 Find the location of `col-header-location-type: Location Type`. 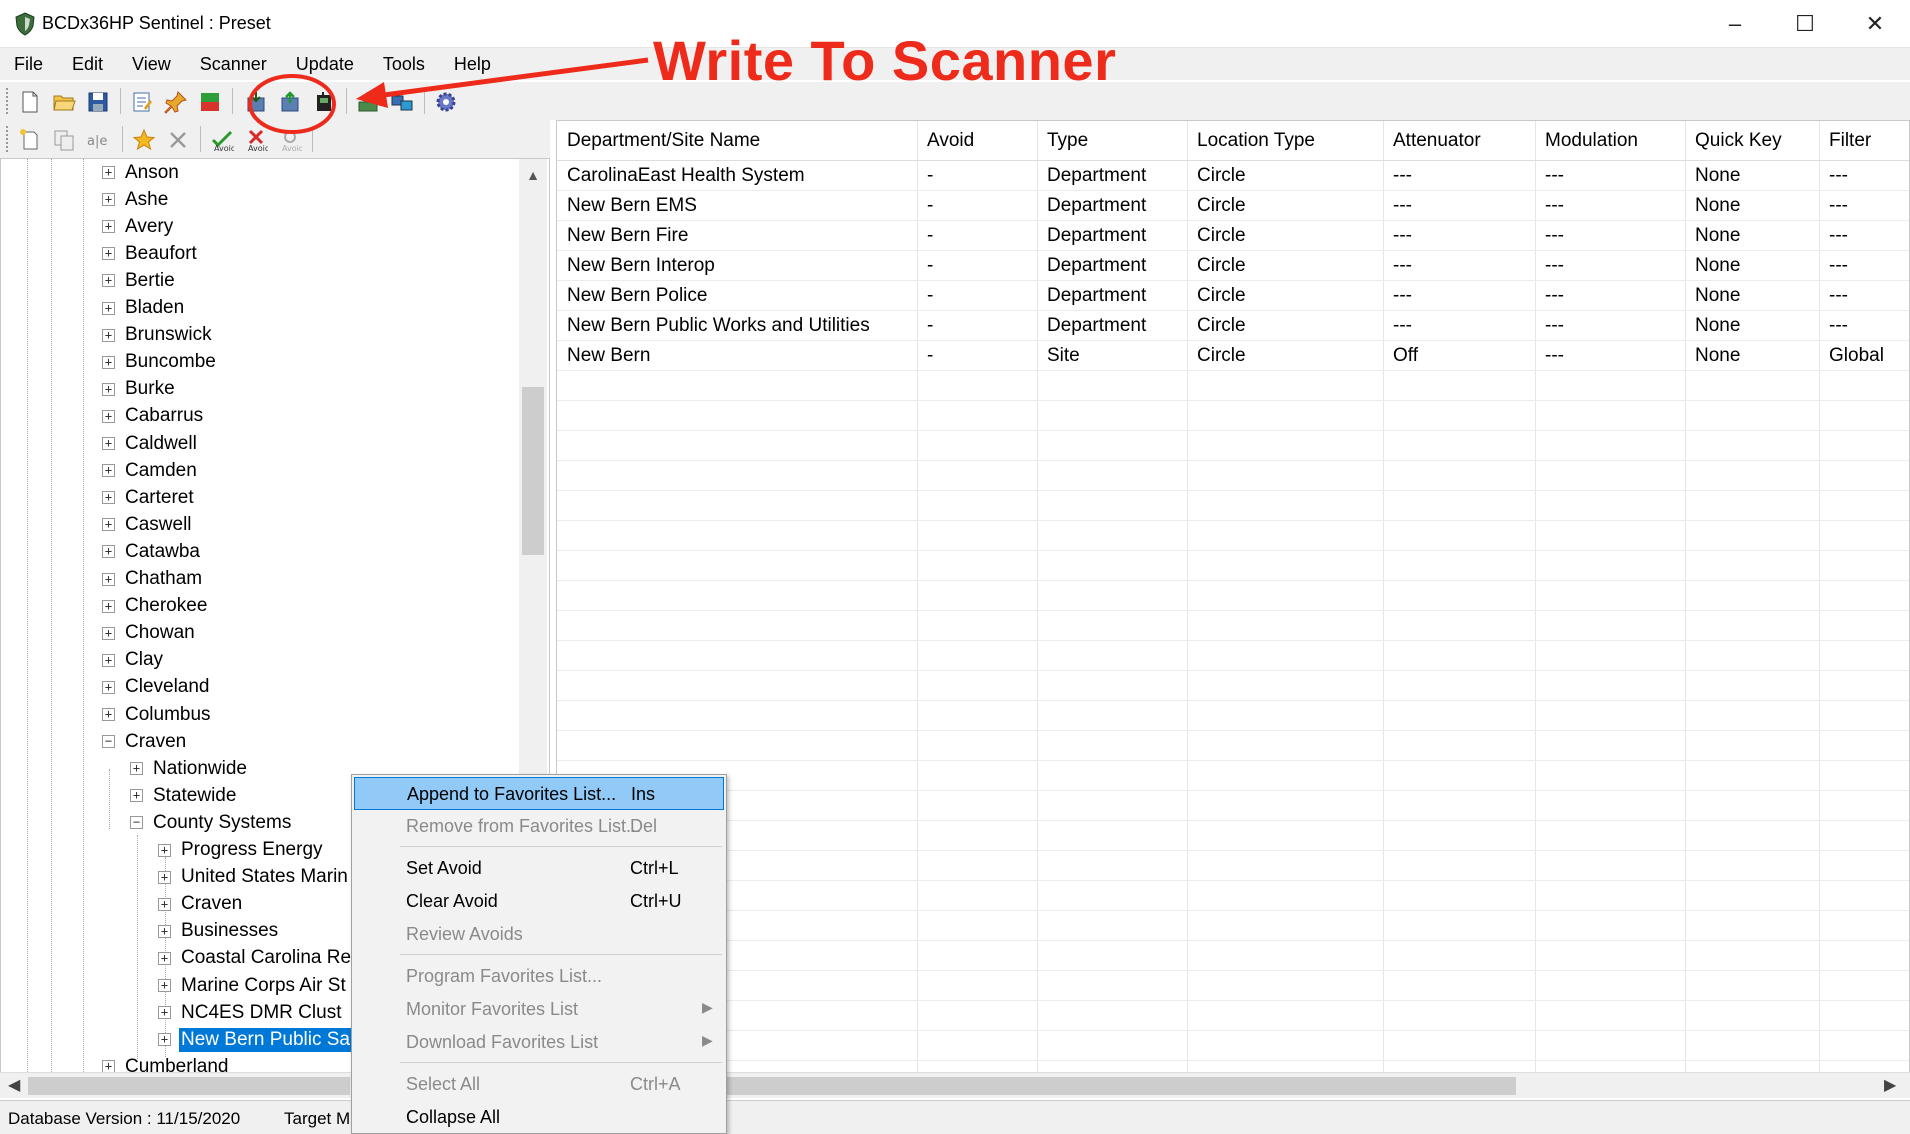

col-header-location-type: Location Type is located at coordinates (1256, 141).